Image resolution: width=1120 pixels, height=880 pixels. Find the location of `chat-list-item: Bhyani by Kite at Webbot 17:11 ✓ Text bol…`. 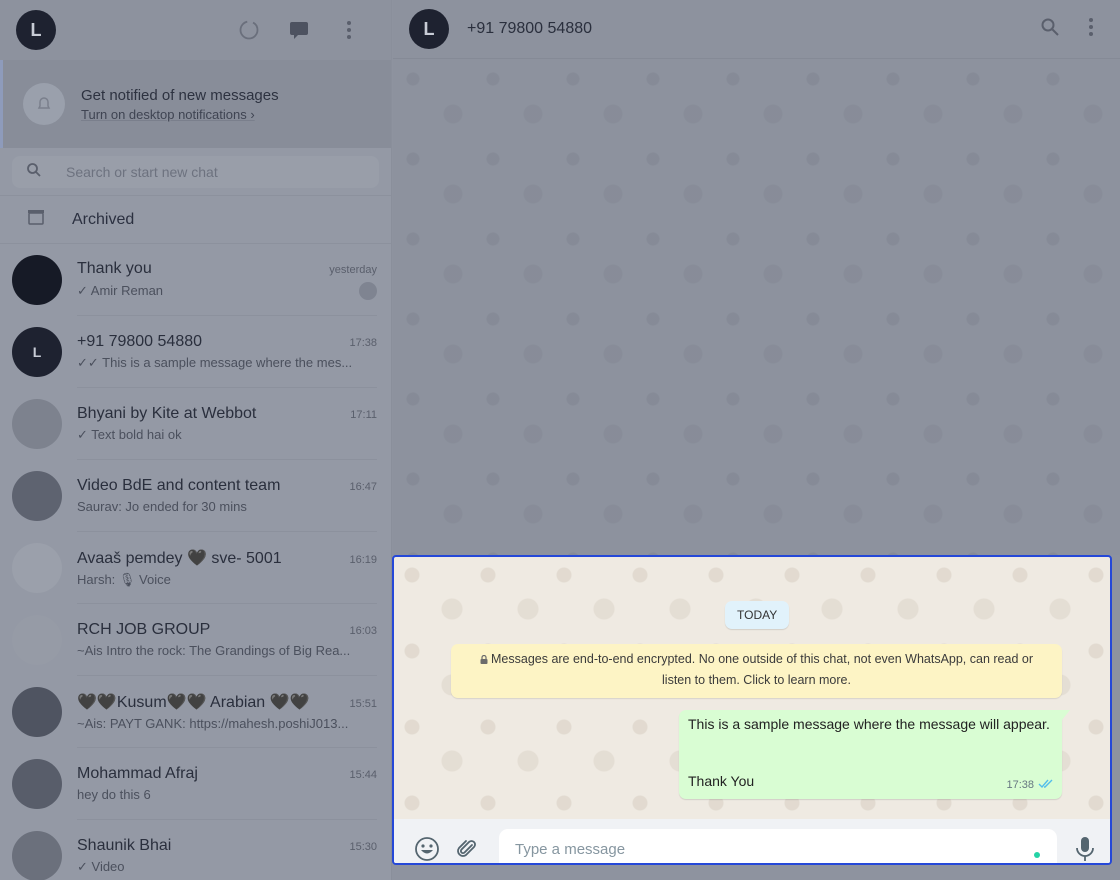

chat-list-item: Bhyani by Kite at Webbot 17:11 ✓ Text bol… is located at coordinates (195, 424).